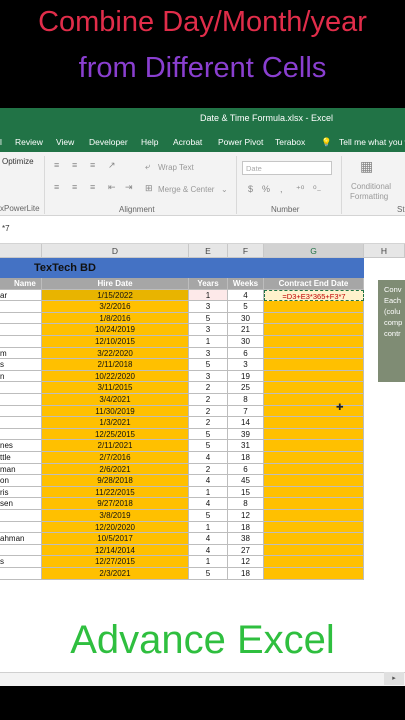 The image size is (405, 720). What do you see at coordinates (129, 187) in the screenshot?
I see `increase-indent-icon: ⇥` at bounding box center [129, 187].